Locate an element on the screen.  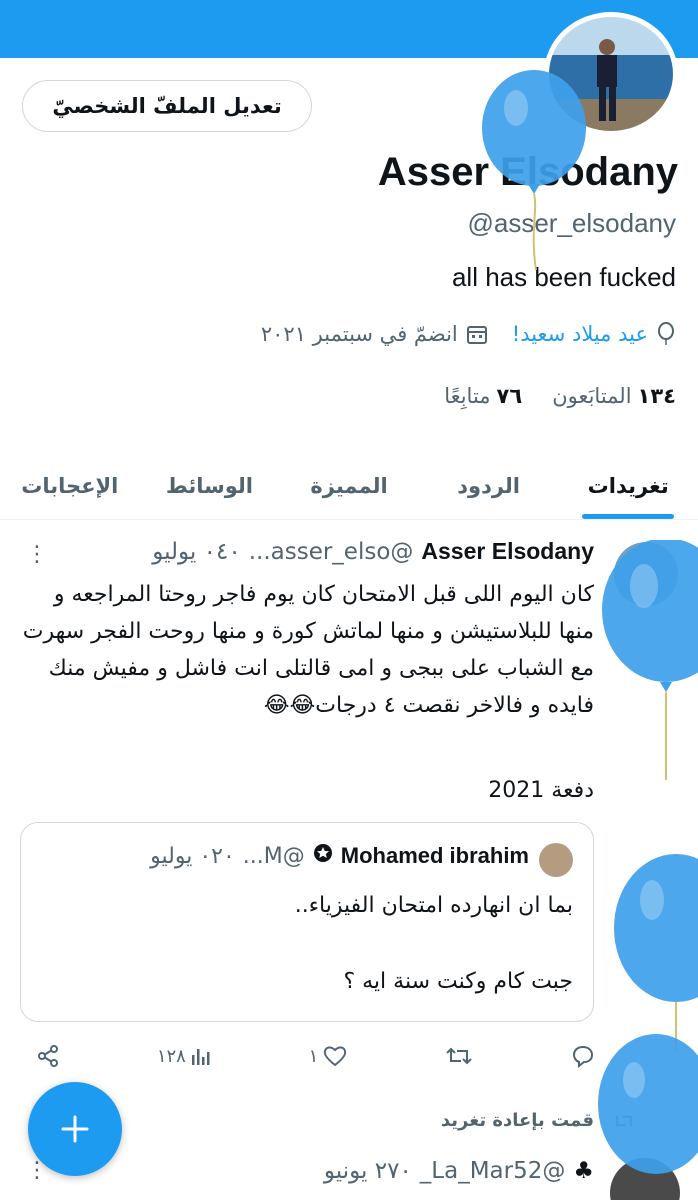
tweet-date: ٠٤٠ يوليو is located at coordinates (196, 552).